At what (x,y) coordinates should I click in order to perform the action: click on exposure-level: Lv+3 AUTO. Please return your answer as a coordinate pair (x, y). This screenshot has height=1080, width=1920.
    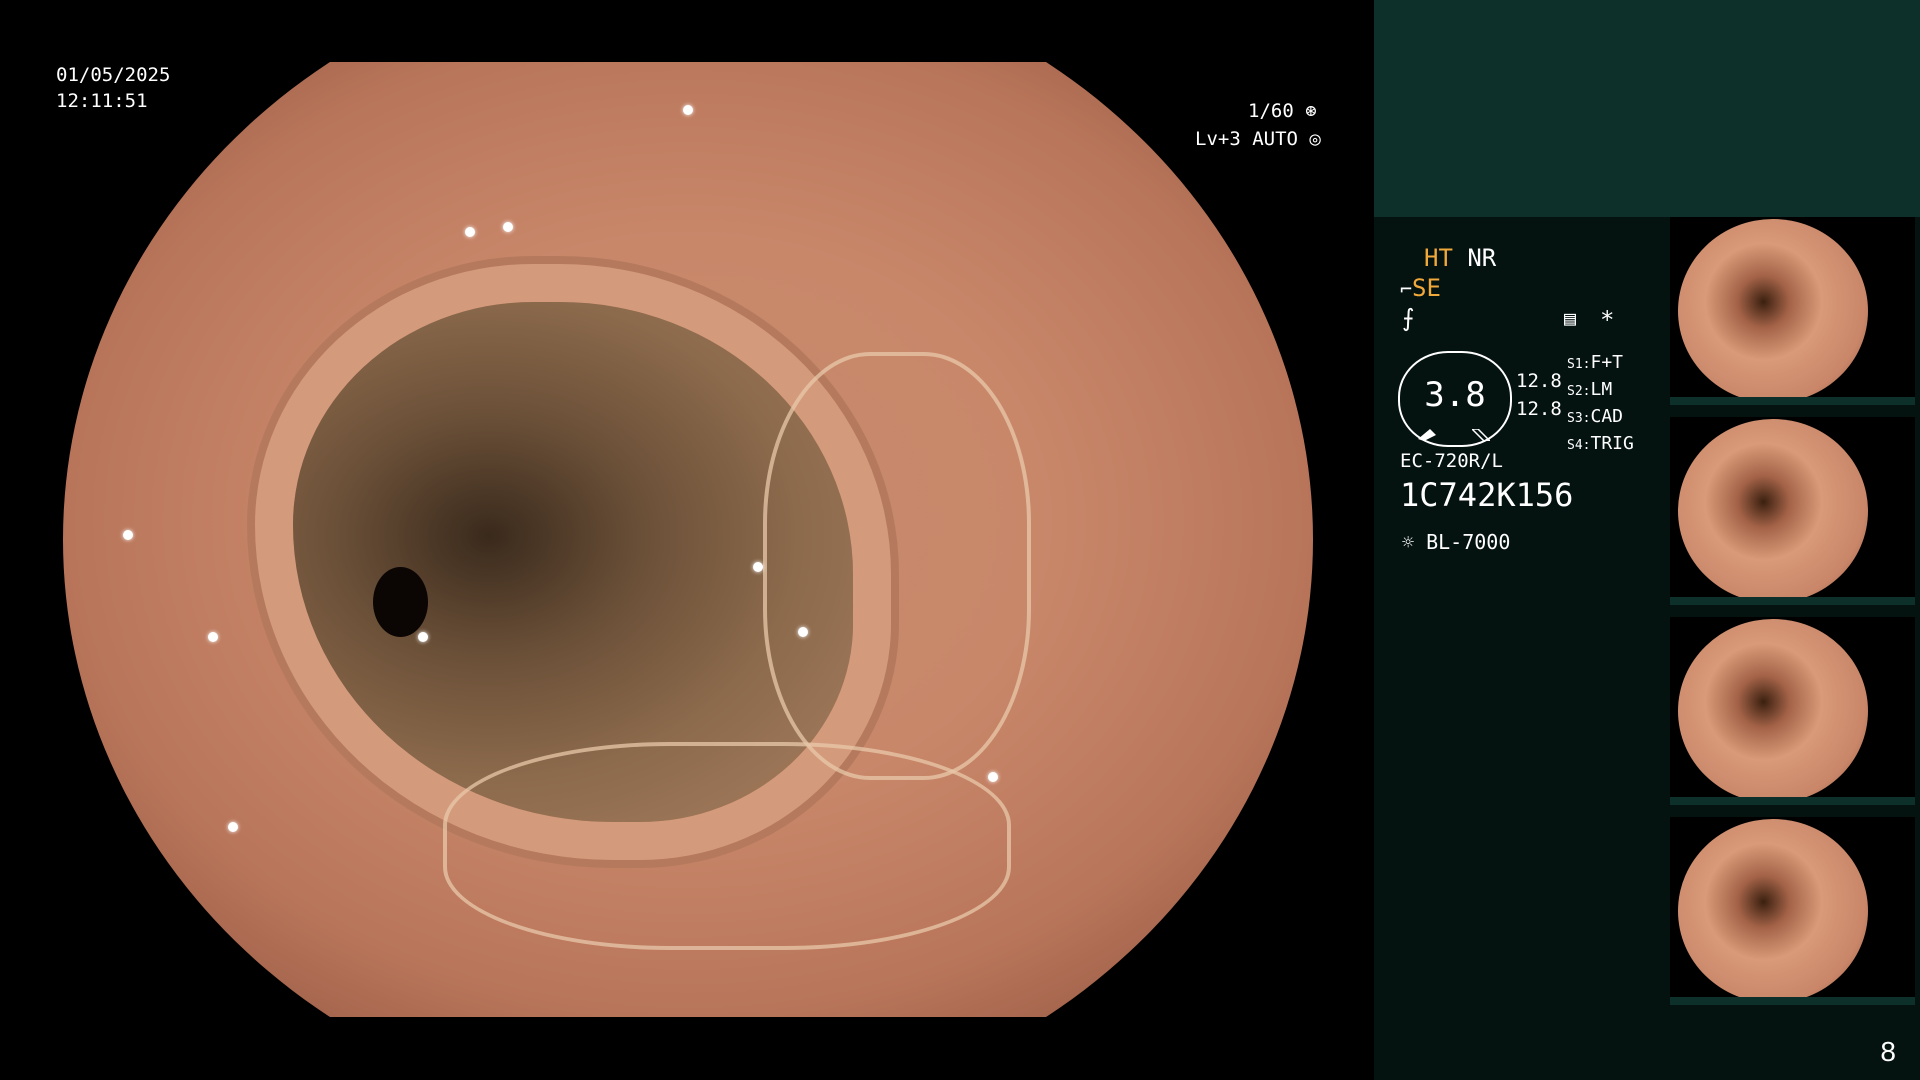
    Looking at the image, I should click on (1246, 139).